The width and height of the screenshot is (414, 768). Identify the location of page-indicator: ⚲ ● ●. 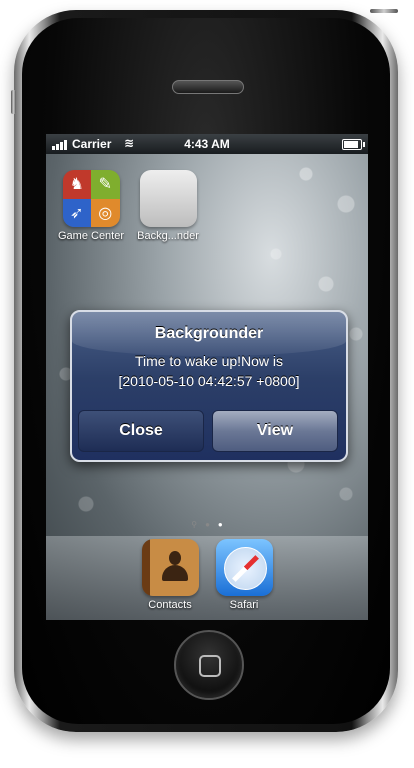
(207, 524).